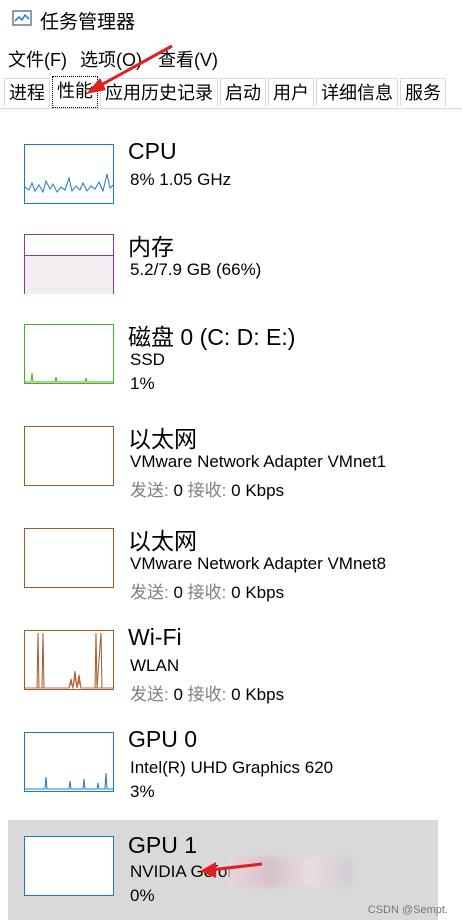  I want to click on tab-bar: 进程 性能 应用历史记录 启动 用户 详细信息 服务, so click(231, 91).